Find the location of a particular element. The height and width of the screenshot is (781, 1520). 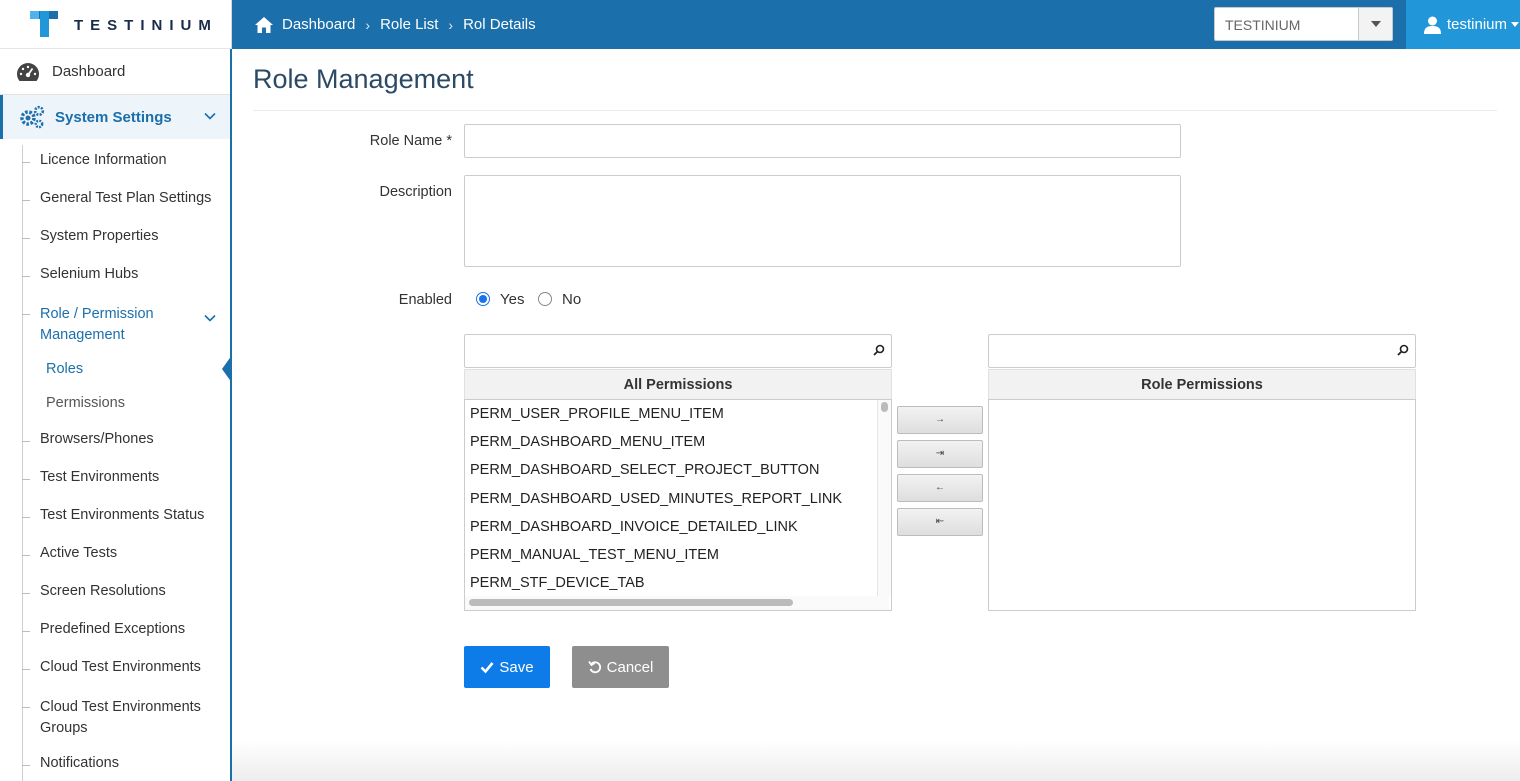

sidebar-item-general-test-plan-settings: General Test Plan Settings is located at coordinates (115, 198).